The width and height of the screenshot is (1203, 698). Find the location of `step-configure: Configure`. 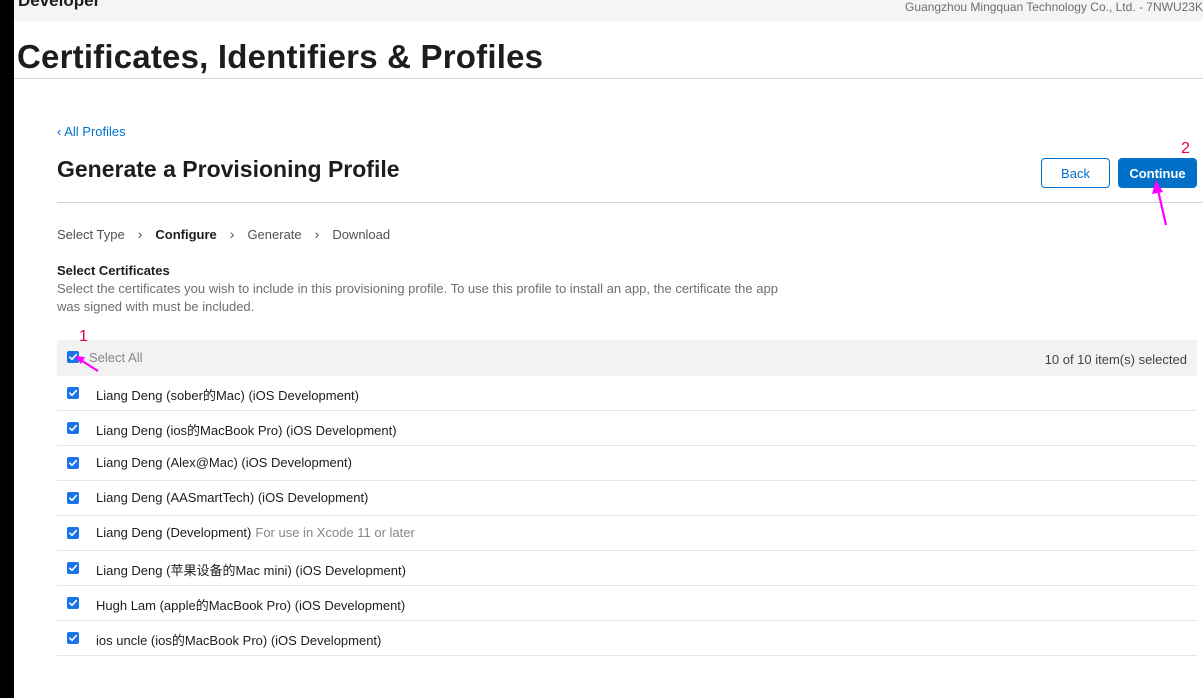

step-configure: Configure is located at coordinates (186, 234).